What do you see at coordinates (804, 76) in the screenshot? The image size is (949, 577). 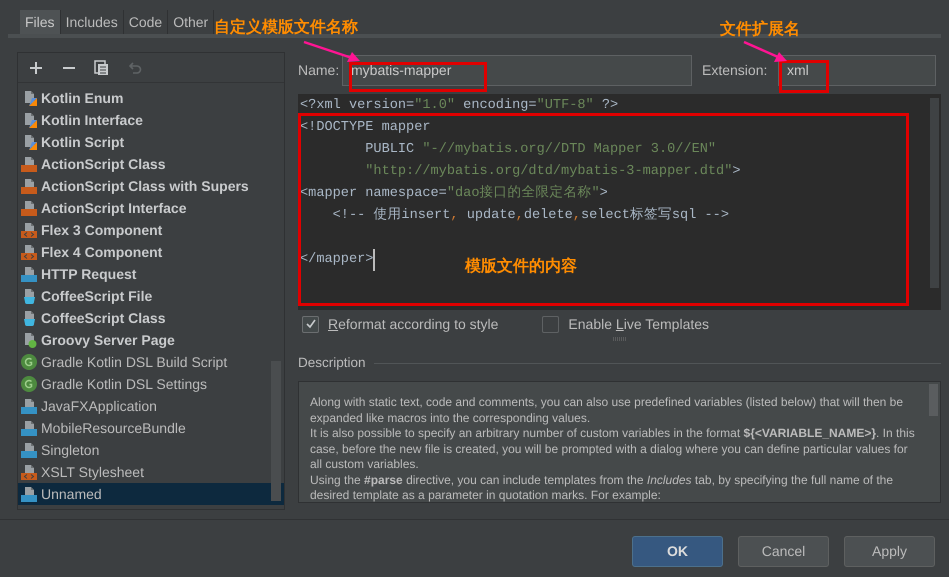 I see `highlight-frame` at bounding box center [804, 76].